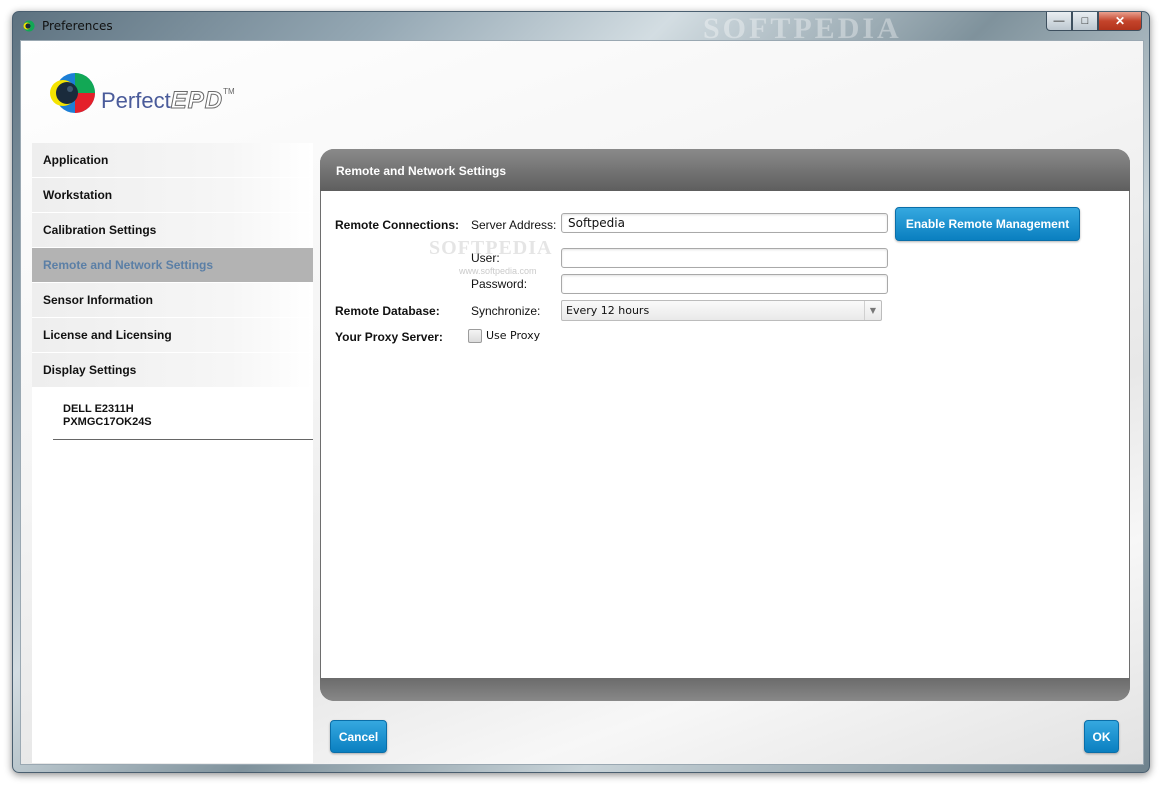 The height and width of the screenshot is (790, 1168). I want to click on chevron-down-icon: ▼, so click(872, 310).